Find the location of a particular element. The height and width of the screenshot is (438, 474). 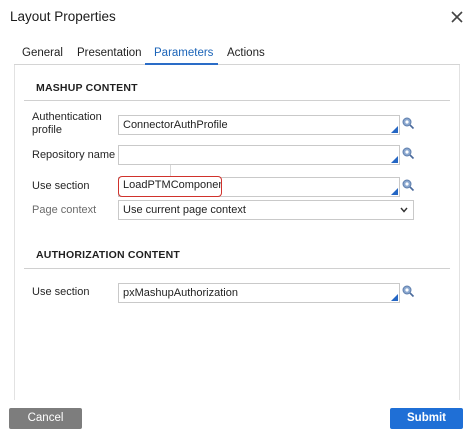

cancel-button: Cancel is located at coordinates (45, 418).